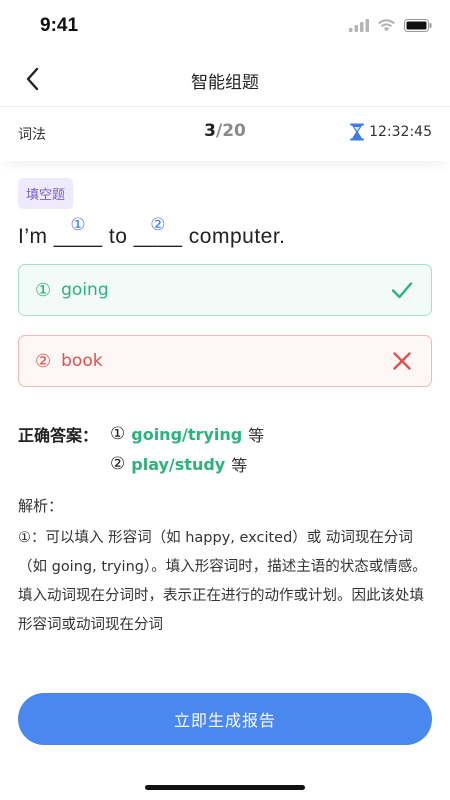 The image size is (450, 800). Describe the element at coordinates (36, 236) in the screenshot. I see `question-text-part1: I’m` at that location.